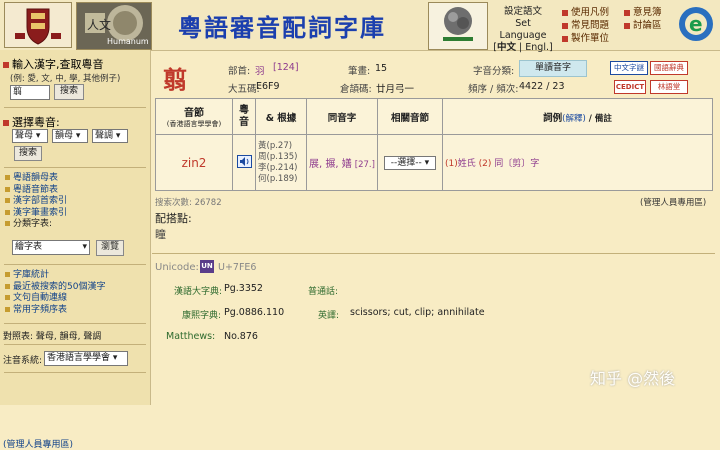 The width and height of the screenshot is (720, 450). What do you see at coordinates (33, 224) in the screenshot?
I see `category-label-text: 分類字表:` at bounding box center [33, 224].